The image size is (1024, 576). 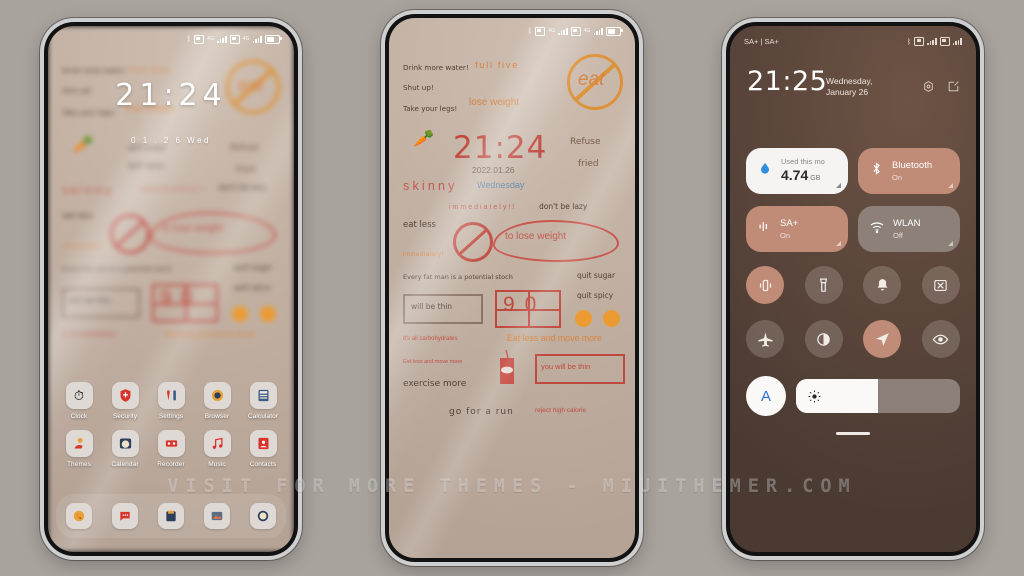 I want to click on tile-unit: GB, so click(x=815, y=178).